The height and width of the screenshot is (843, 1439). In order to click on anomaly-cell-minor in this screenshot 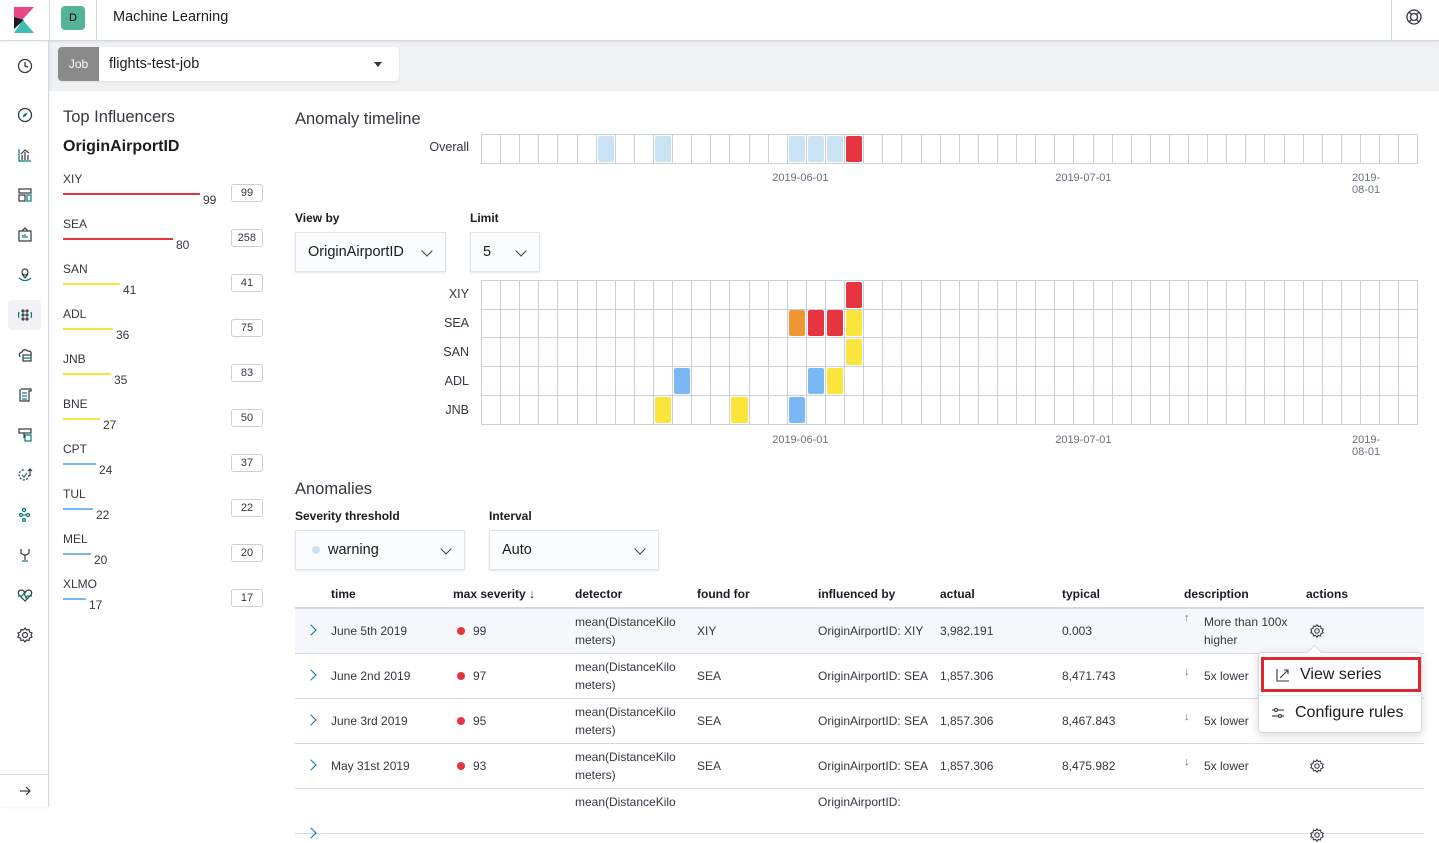, I will do `click(663, 410)`.